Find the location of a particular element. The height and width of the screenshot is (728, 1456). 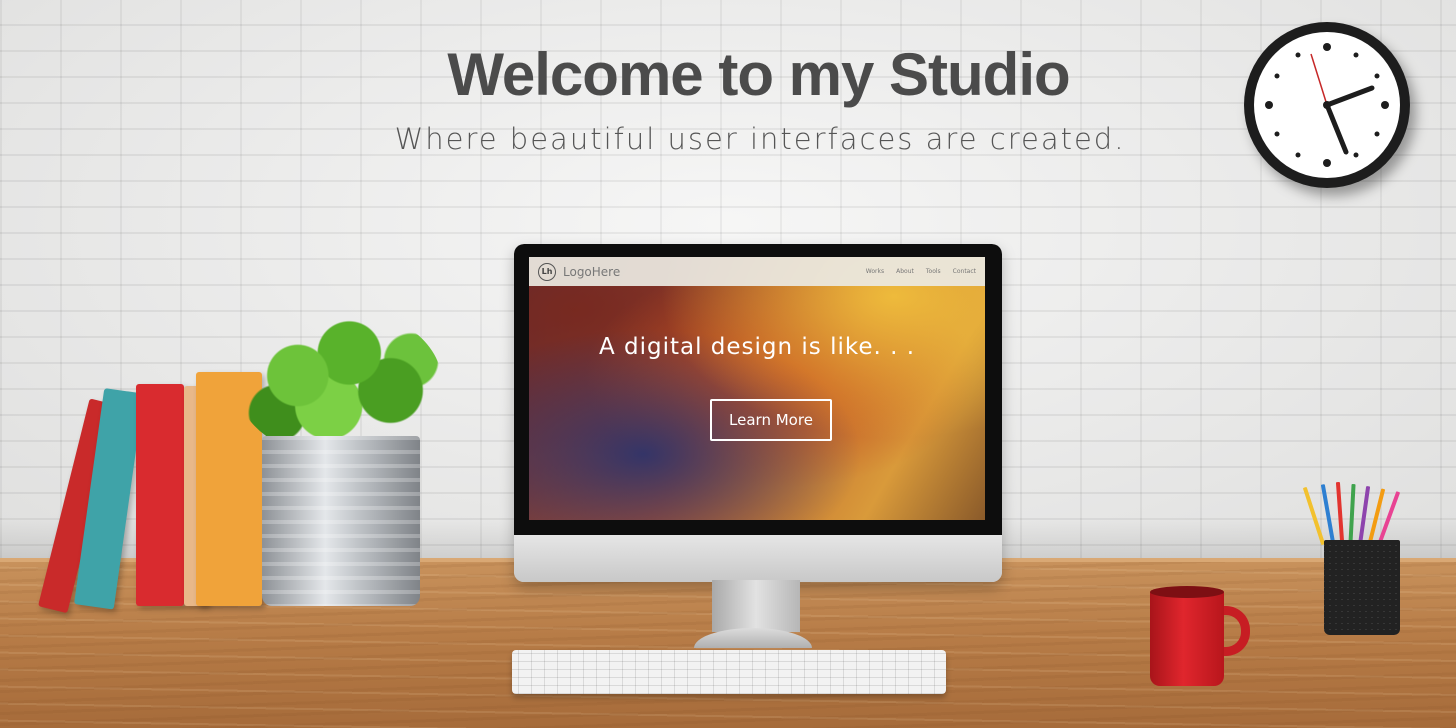

red-mug is located at coordinates (1187, 638).